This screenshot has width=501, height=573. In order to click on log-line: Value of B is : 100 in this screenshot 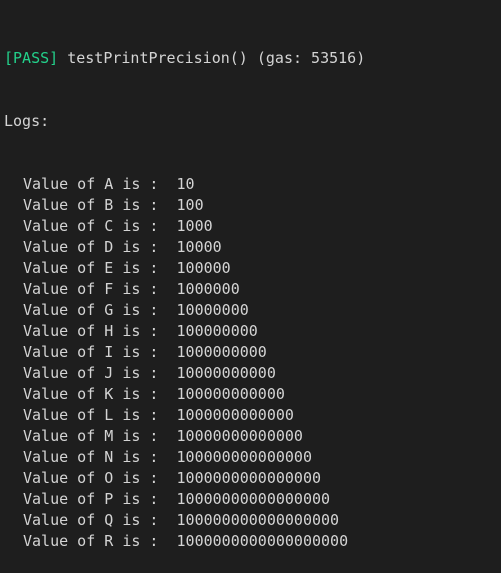, I will do `click(252, 205)`.